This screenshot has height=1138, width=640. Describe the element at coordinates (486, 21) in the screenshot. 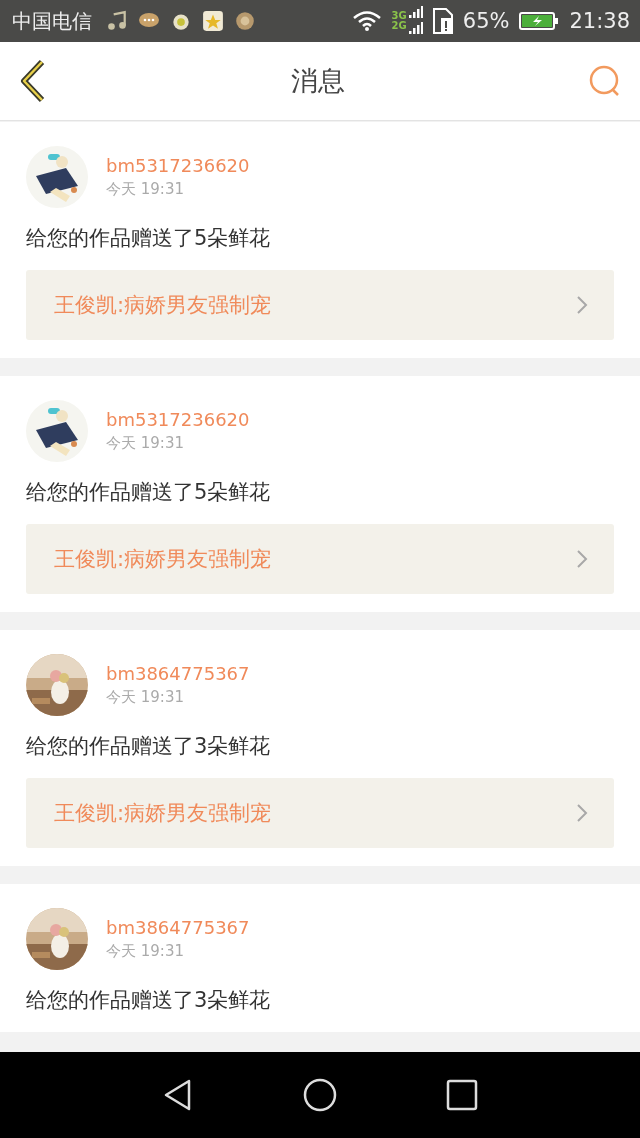

I see `battery-percentage: 65%` at that location.